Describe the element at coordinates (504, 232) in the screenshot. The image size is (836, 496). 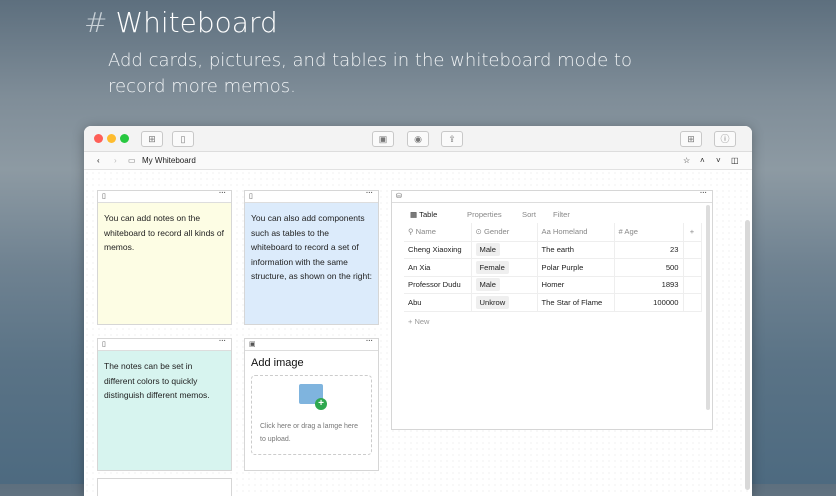
I see `col-gender: ⊙ Gender` at that location.